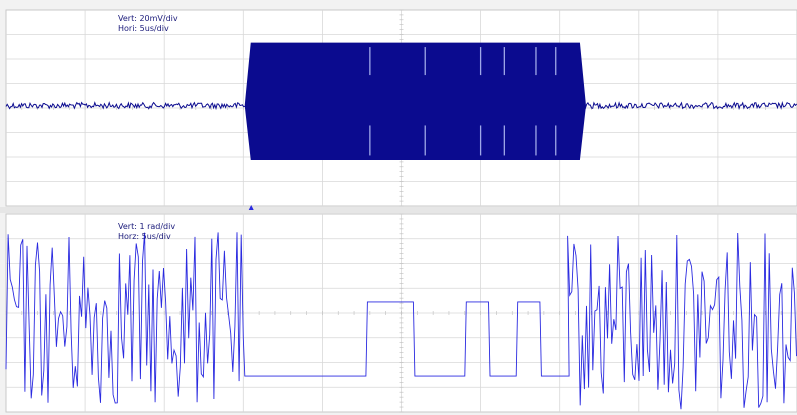 This screenshot has width=797, height=415. What do you see at coordinates (143, 28) in the screenshot?
I see `top-hori-label: Hori: 5us/div` at bounding box center [143, 28].